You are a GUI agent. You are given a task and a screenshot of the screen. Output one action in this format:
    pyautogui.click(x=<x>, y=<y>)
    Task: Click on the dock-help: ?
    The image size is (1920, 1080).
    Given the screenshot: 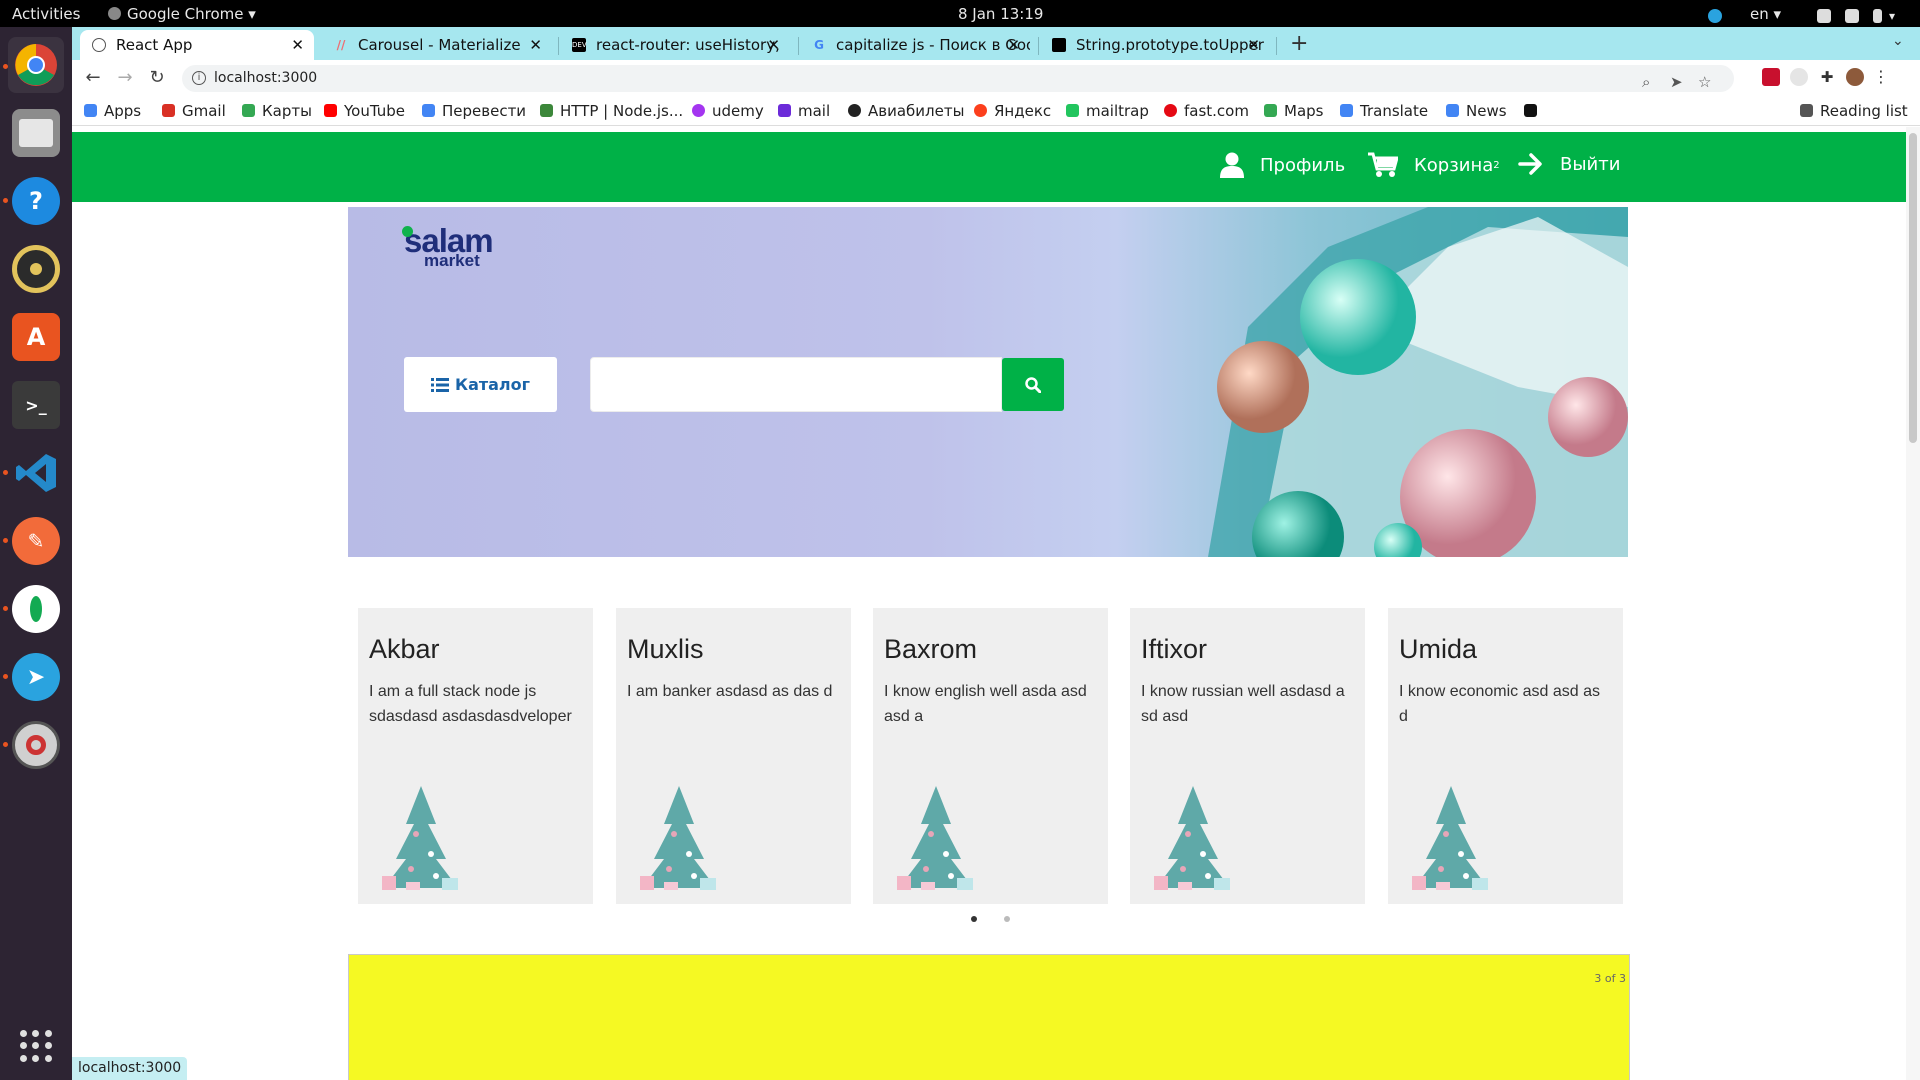 What is the action you would take?
    pyautogui.click(x=36, y=201)
    